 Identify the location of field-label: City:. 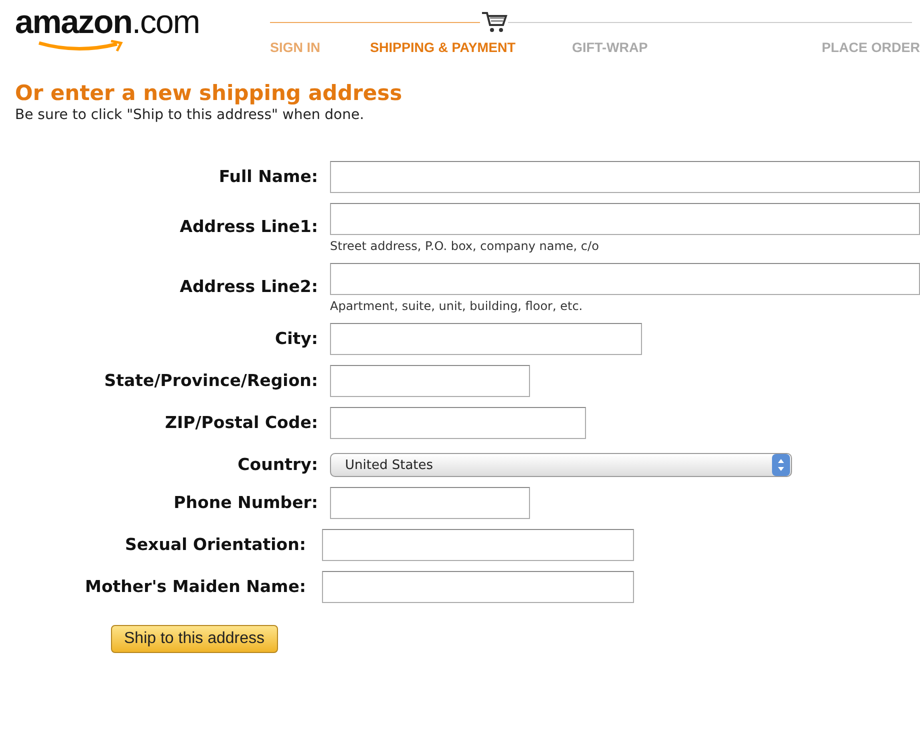
(296, 338).